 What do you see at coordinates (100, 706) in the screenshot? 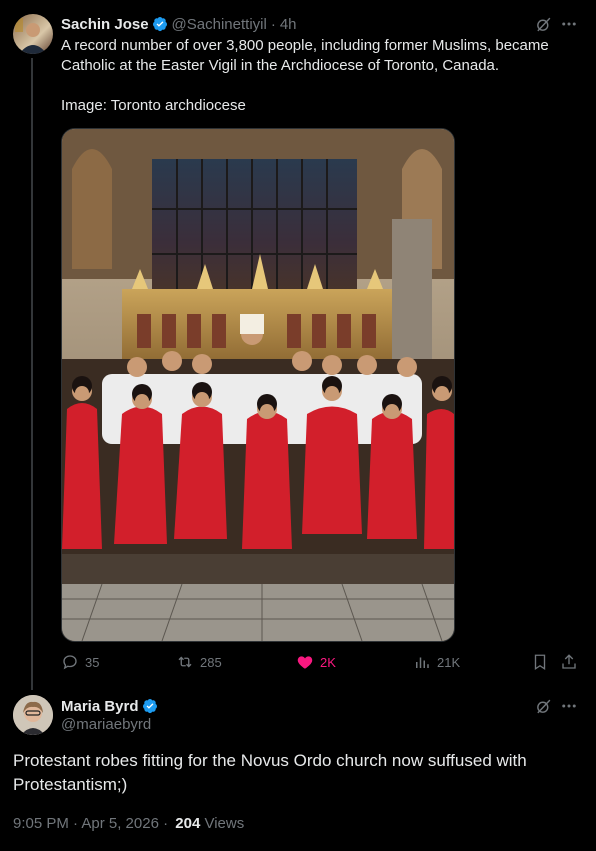
I see `author-name-2: Maria Byrd` at bounding box center [100, 706].